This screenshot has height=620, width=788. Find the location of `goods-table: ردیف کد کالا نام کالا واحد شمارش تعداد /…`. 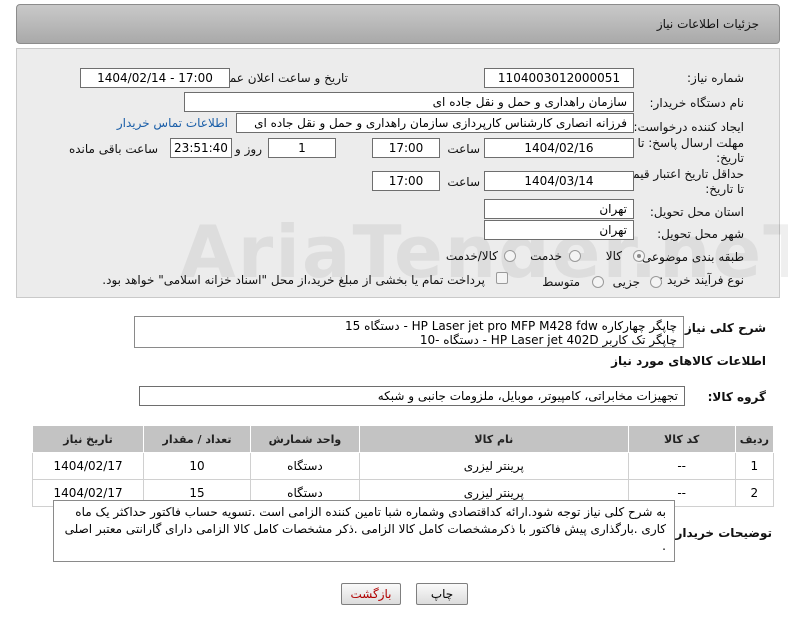

goods-table: ردیف کد کالا نام کالا واحد شمارش تعداد /… is located at coordinates (403, 466).